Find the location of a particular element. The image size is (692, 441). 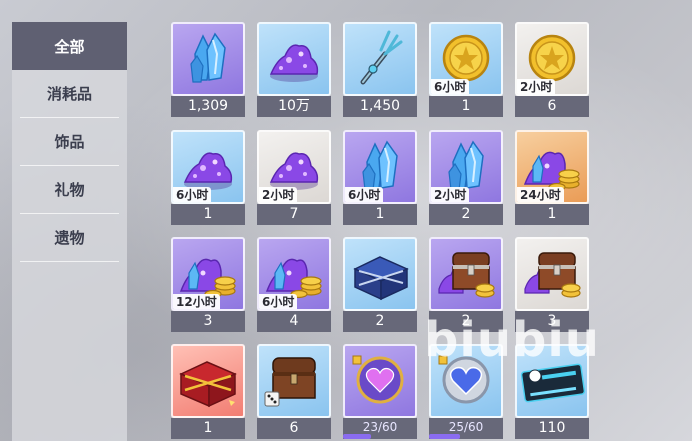

tab-relics: 遗物 is located at coordinates (69, 238).